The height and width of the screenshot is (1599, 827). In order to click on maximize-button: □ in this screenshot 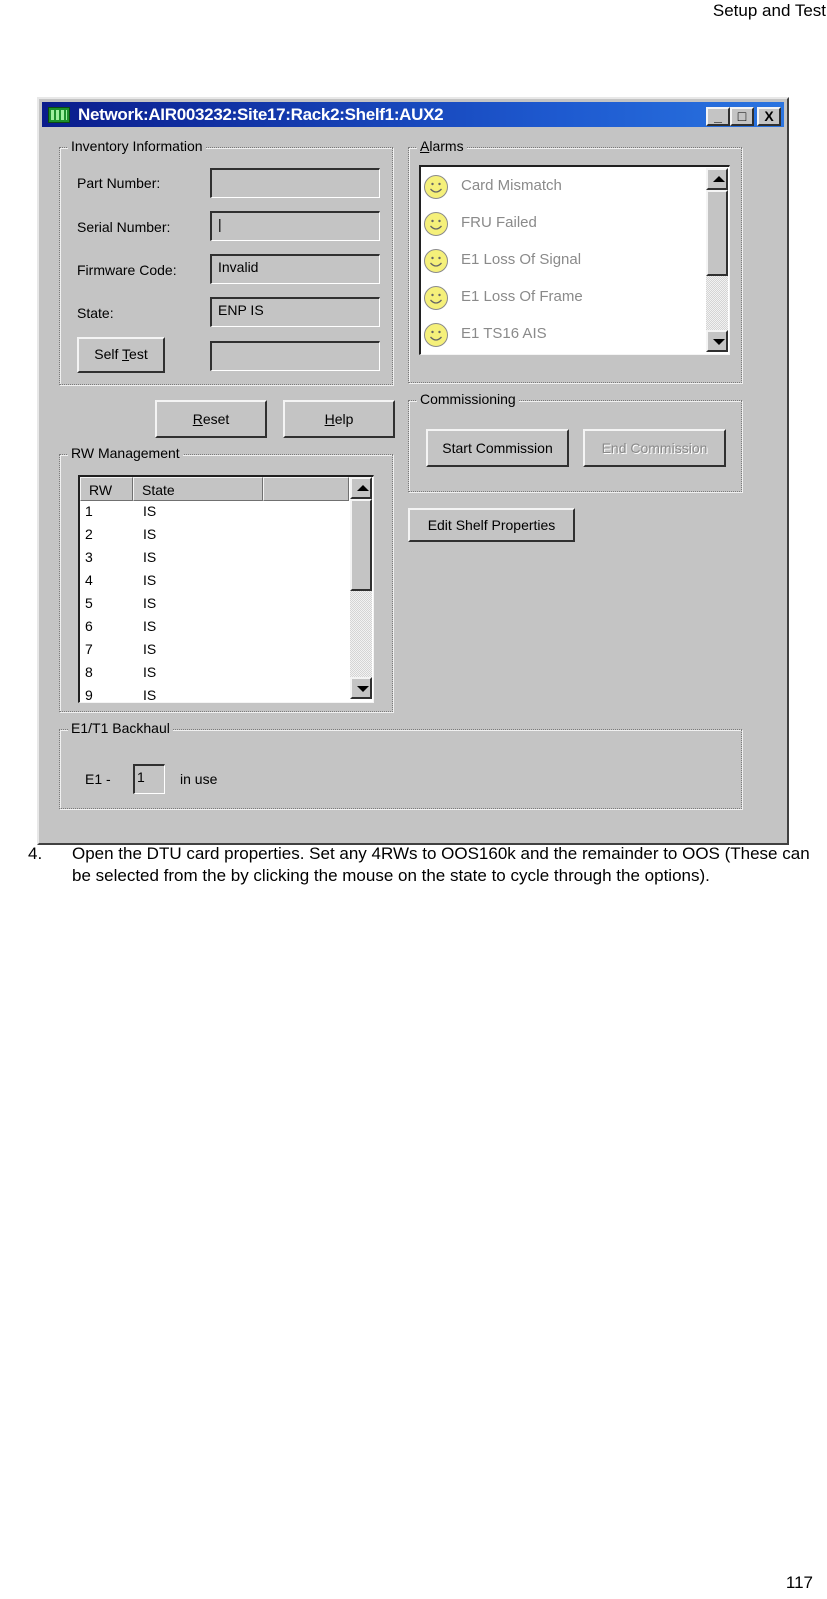, I will do `click(742, 116)`.